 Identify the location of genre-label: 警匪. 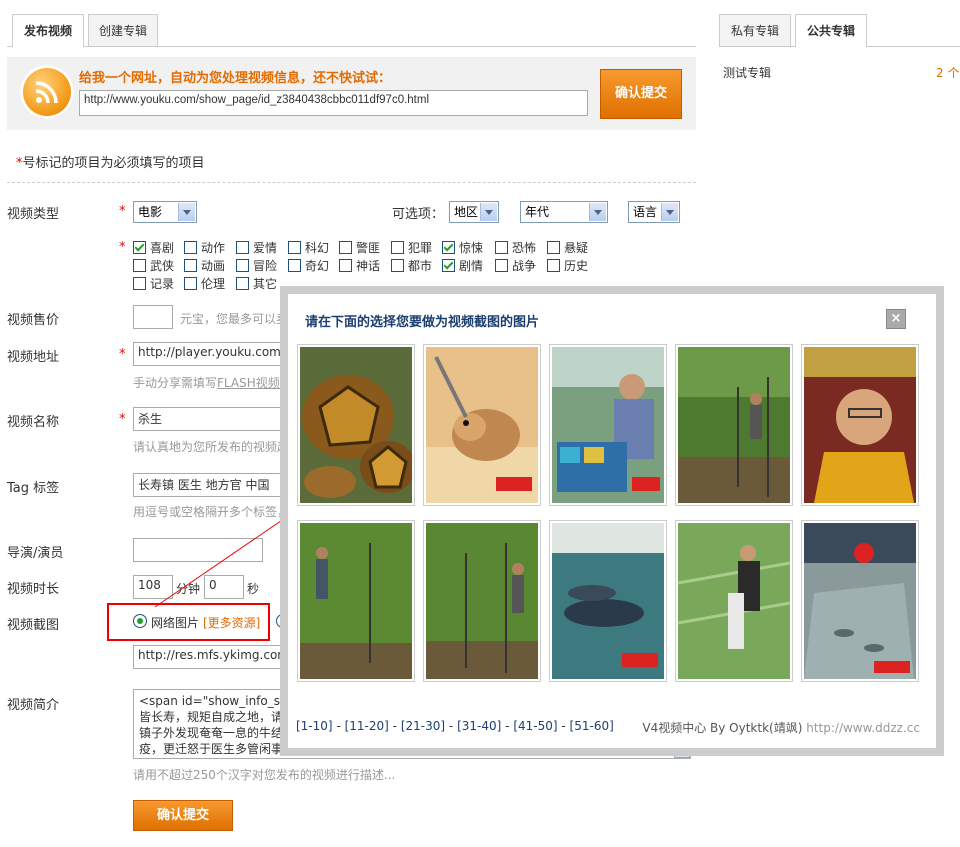
(368, 248).